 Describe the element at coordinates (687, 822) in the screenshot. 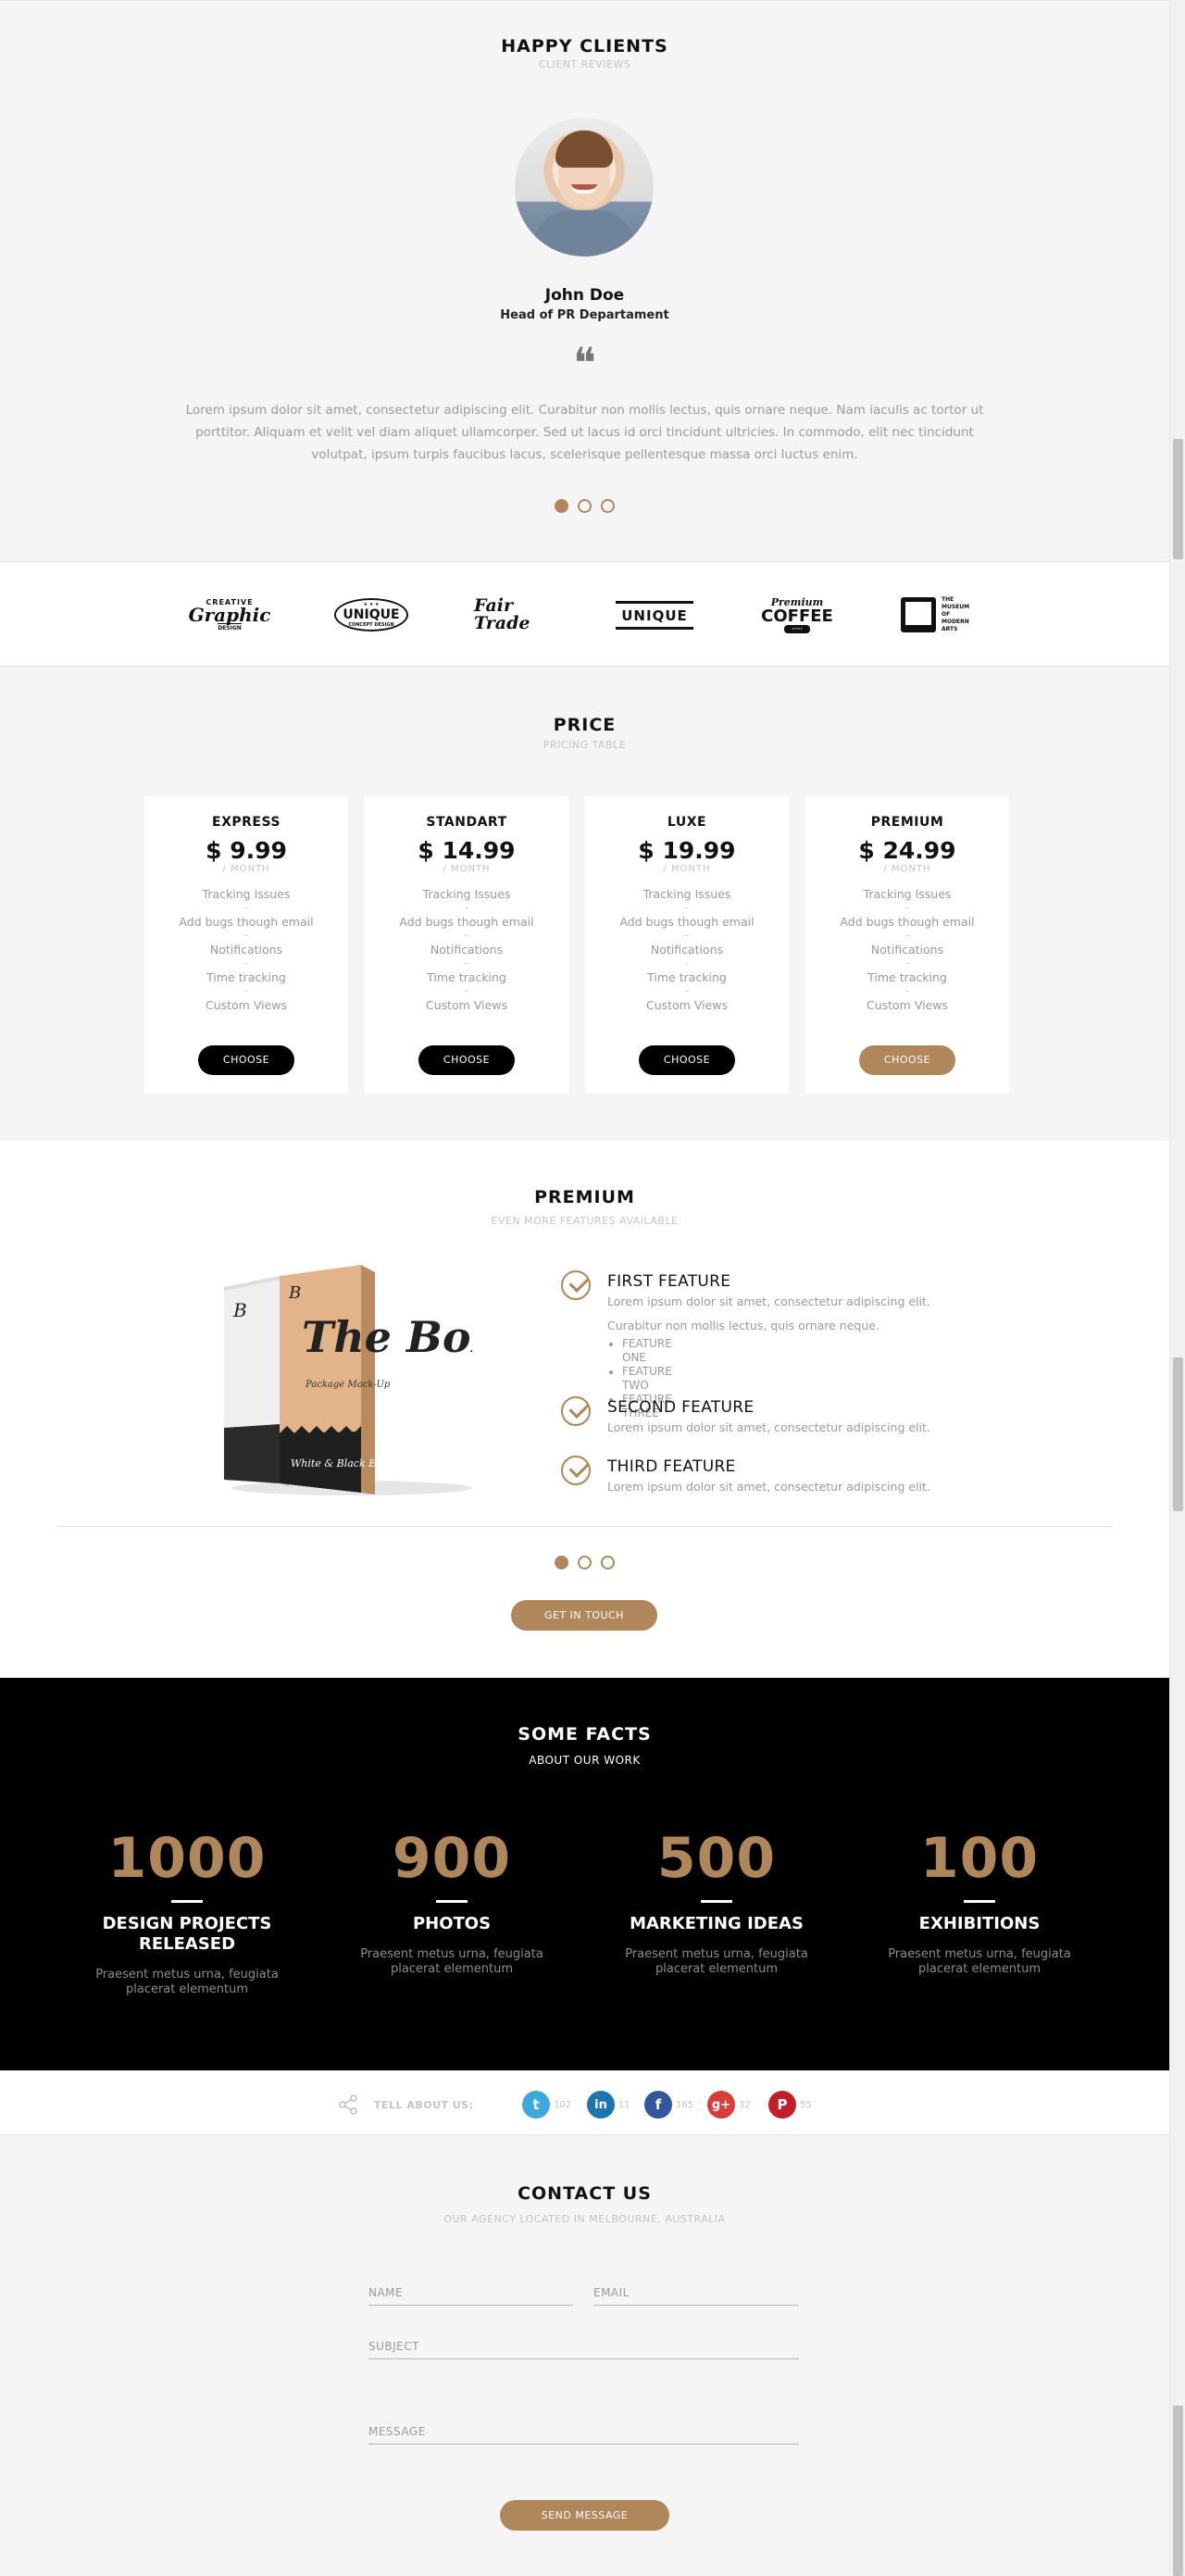

I see `plan-name: LUXE` at that location.